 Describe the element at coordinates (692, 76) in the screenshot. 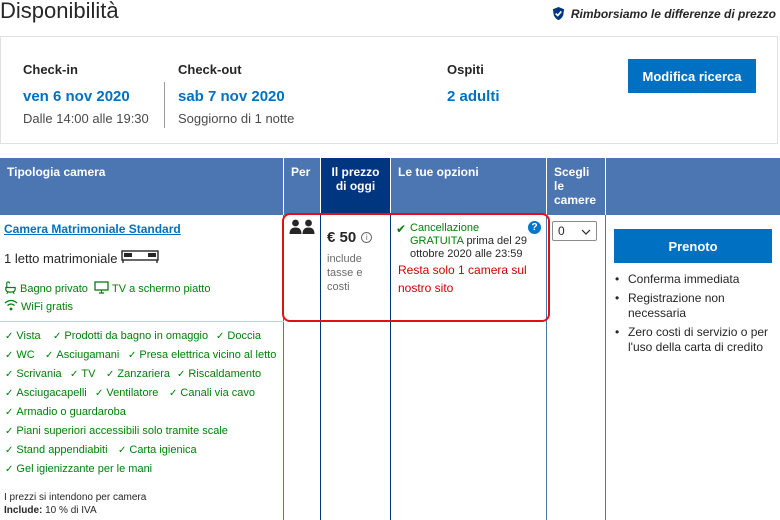

I see `modify-search-button: Modifica ricerca` at that location.